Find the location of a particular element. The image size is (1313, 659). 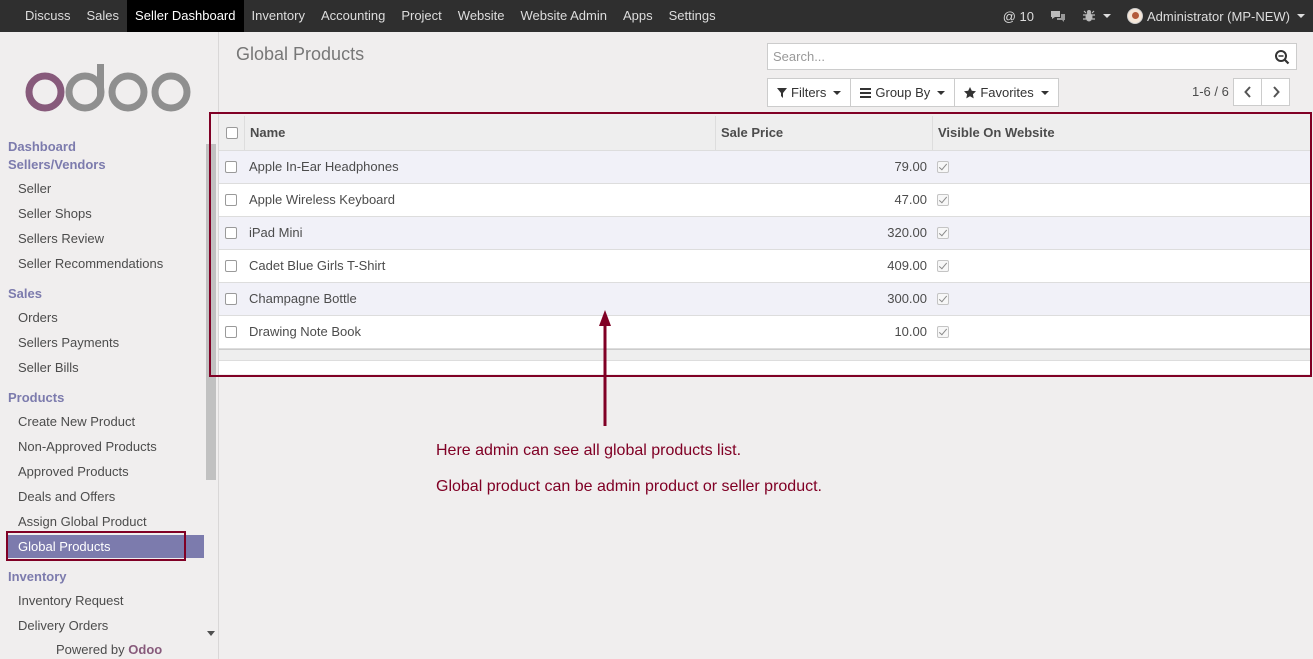

menu-sales: Sales is located at coordinates (103, 16).